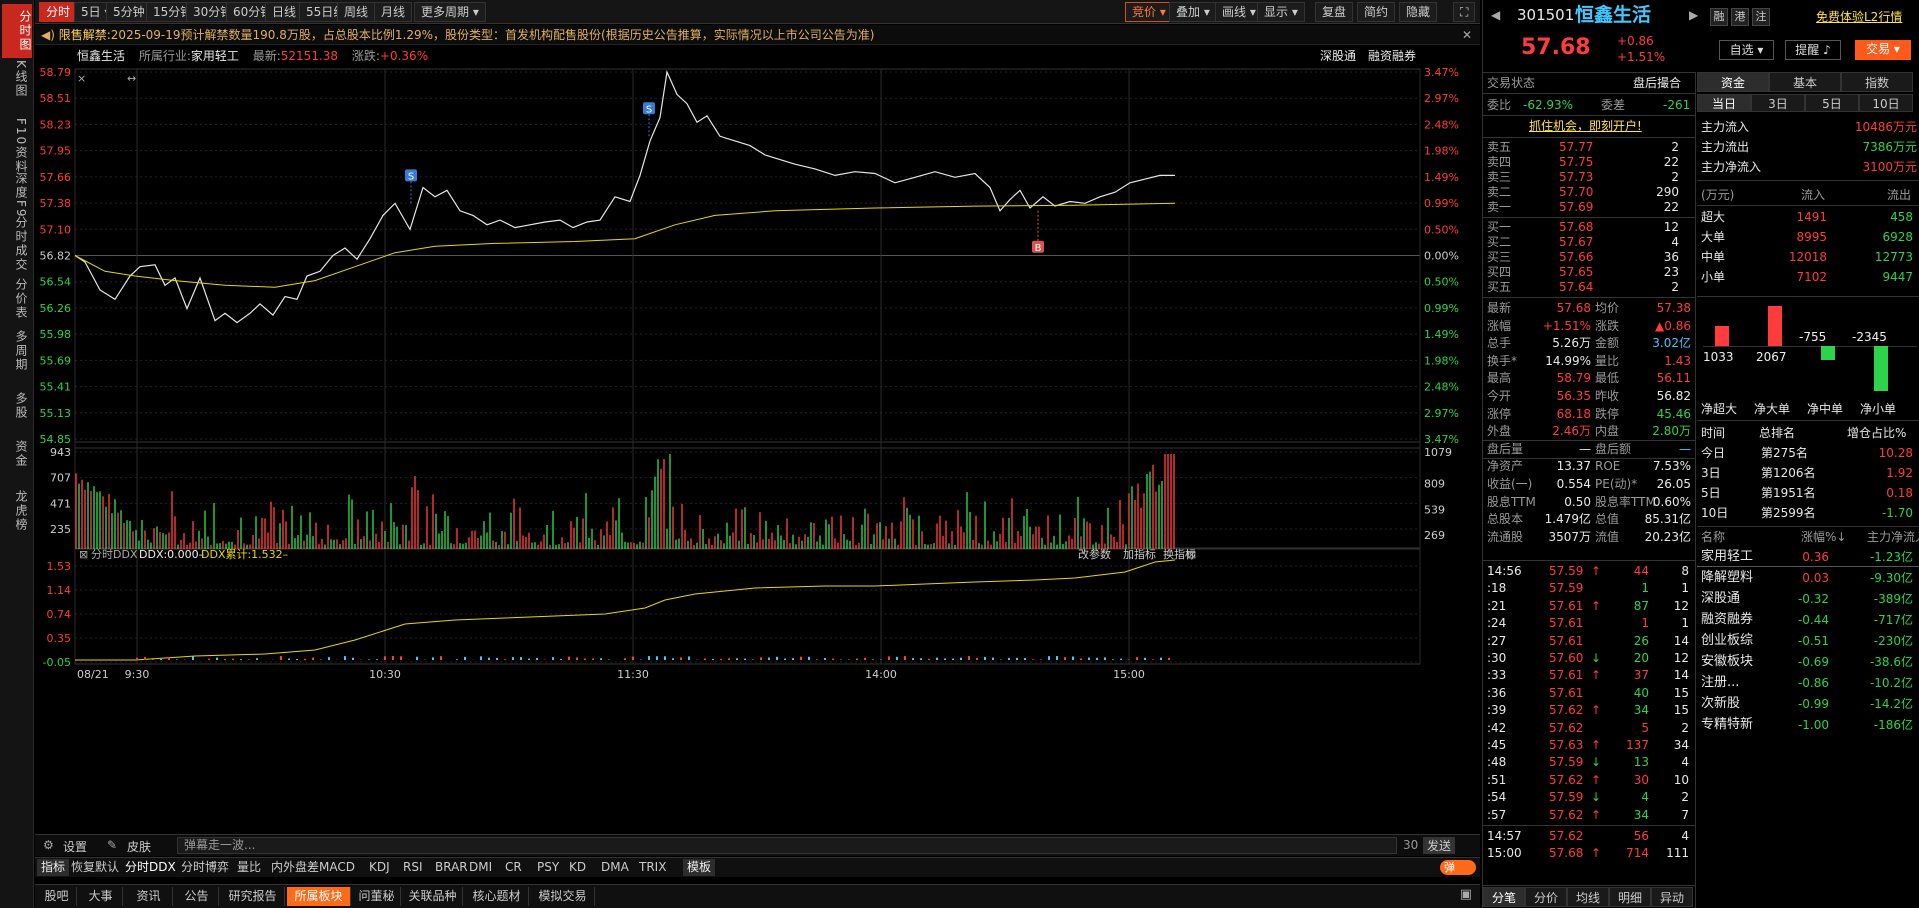  Describe the element at coordinates (1832, 103) in the screenshot. I see `fund-day-tab-2: 5日` at that location.